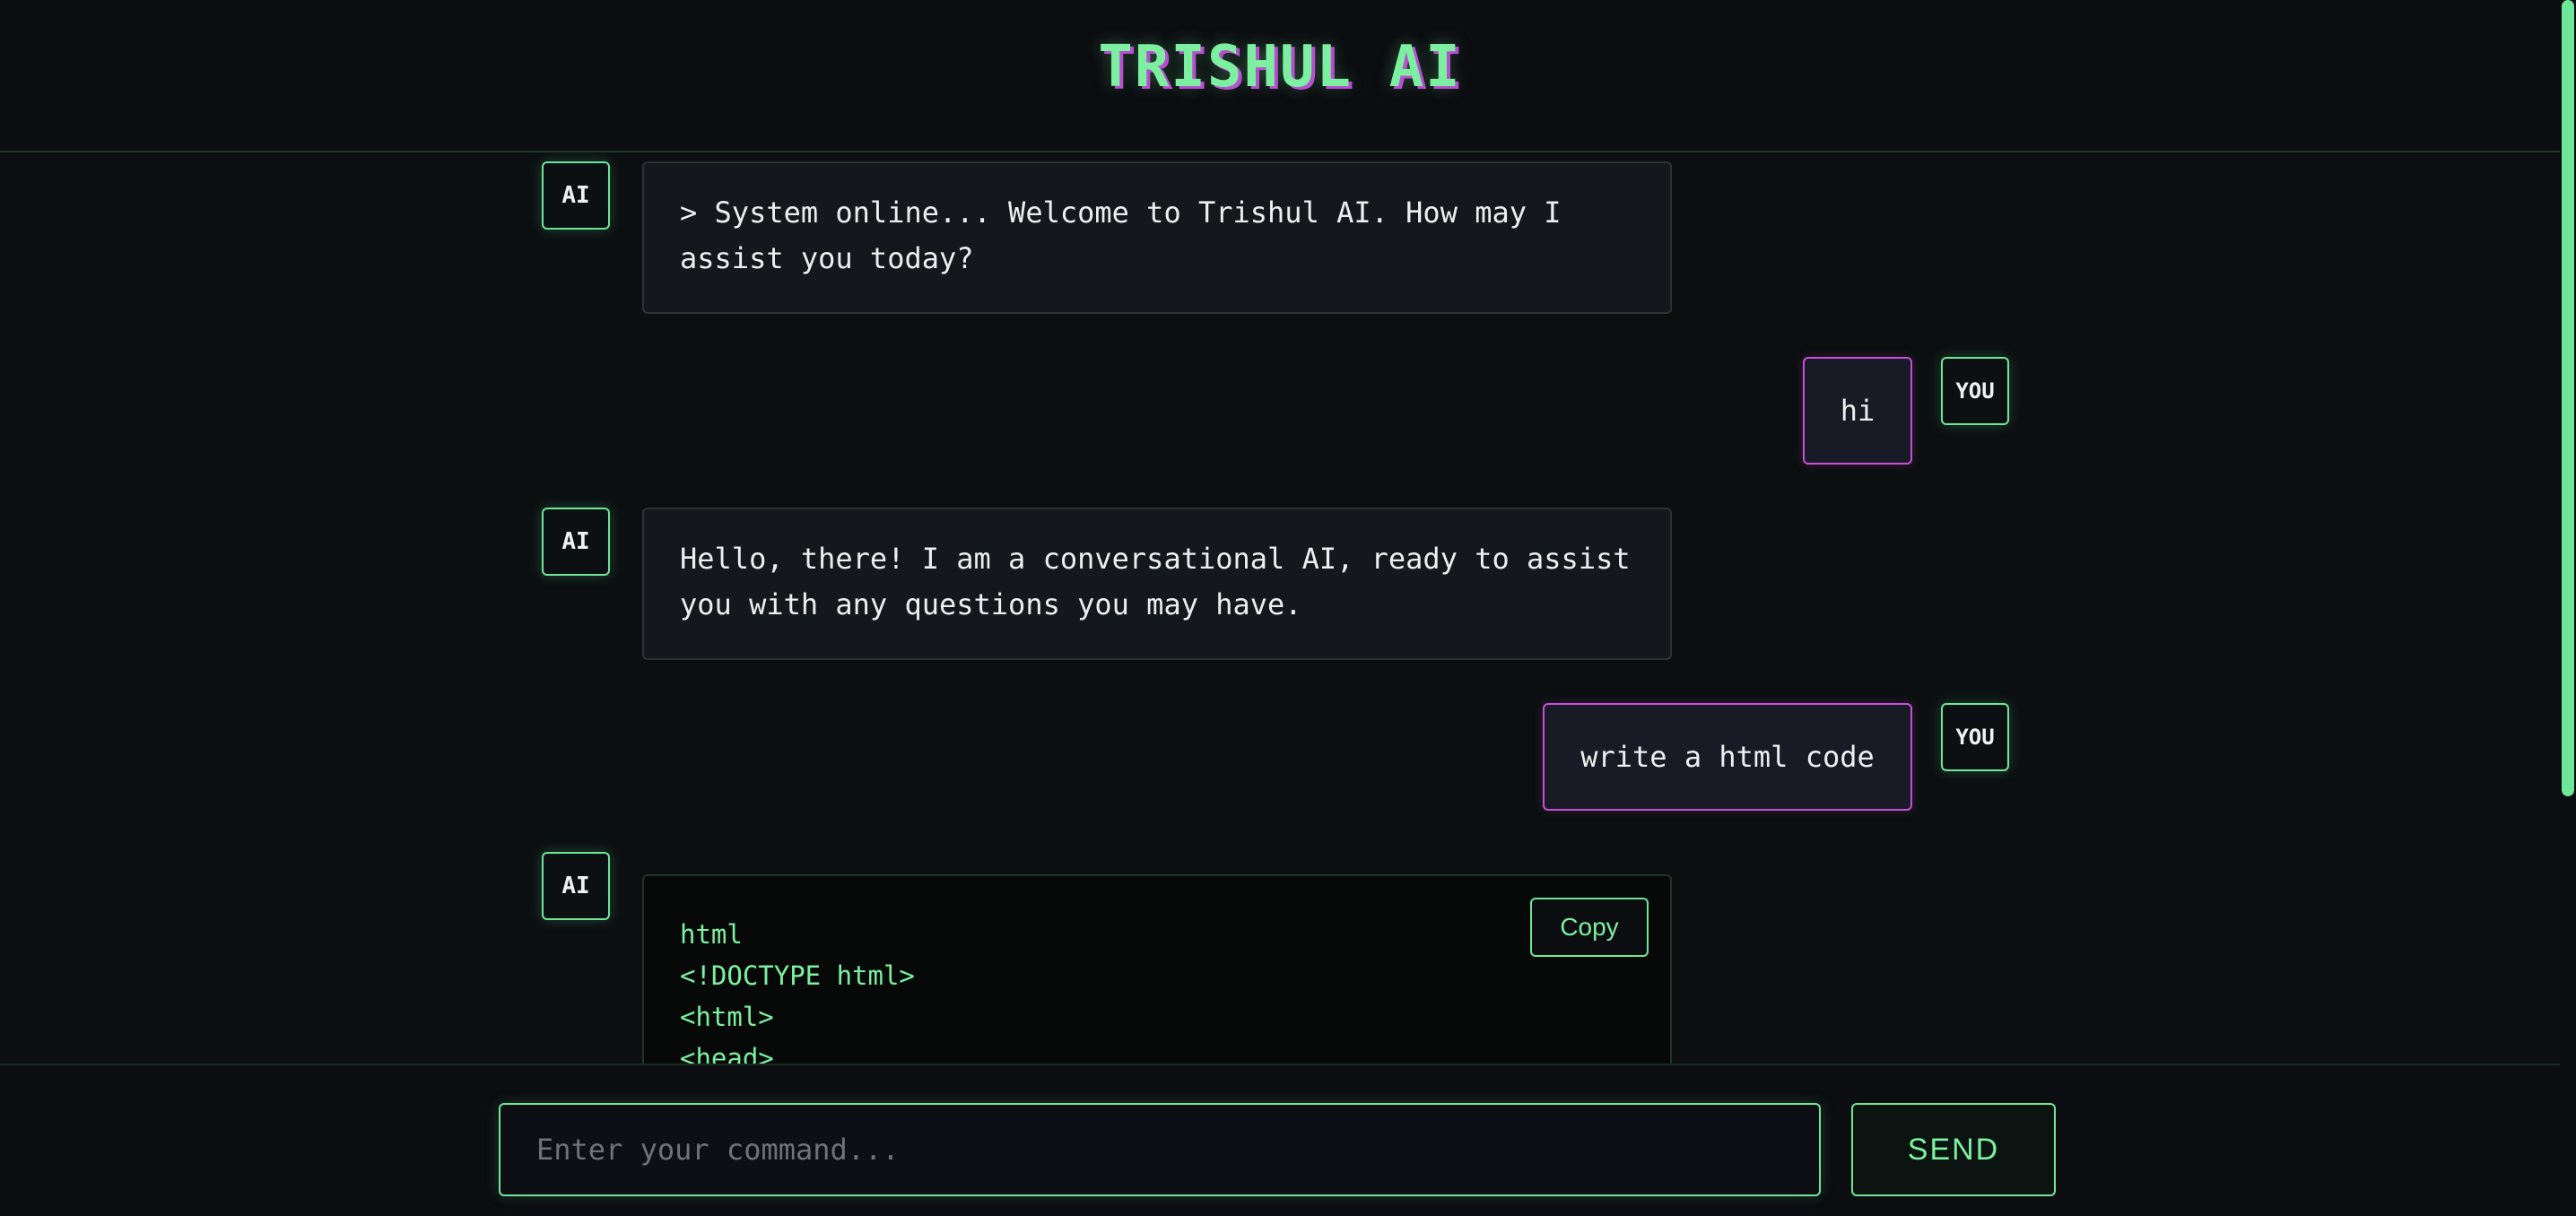  Describe the element at coordinates (1157, 969) in the screenshot. I see `ai-code-block: Copy html <!DOCTYPE html> <html> <head>` at that location.